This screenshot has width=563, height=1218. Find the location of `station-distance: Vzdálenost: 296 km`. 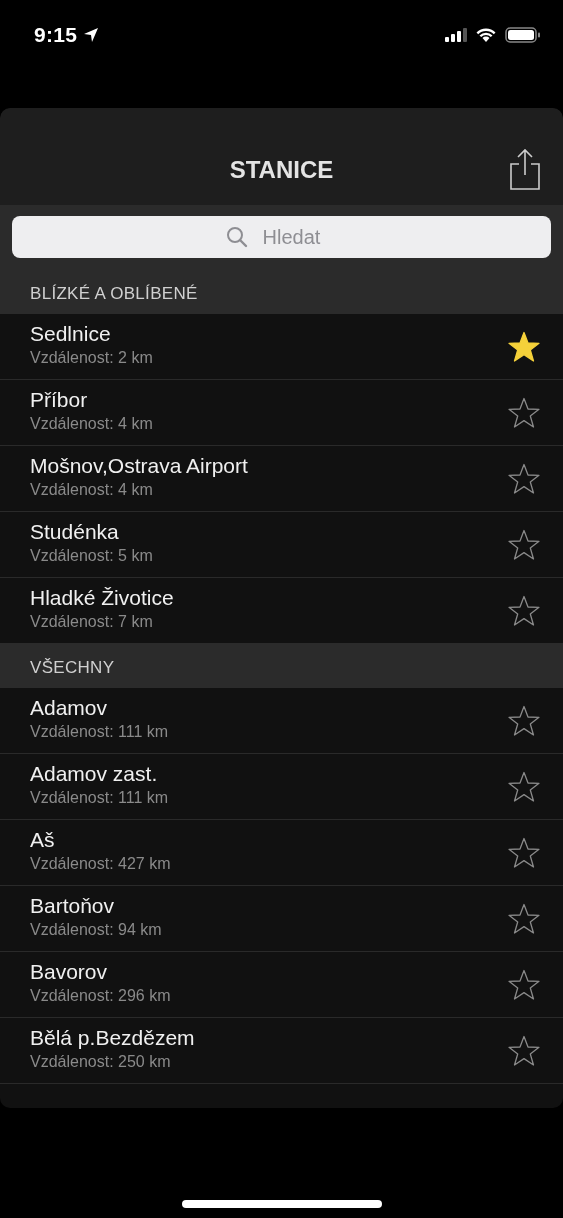

station-distance: Vzdálenost: 296 km is located at coordinates (101, 996).